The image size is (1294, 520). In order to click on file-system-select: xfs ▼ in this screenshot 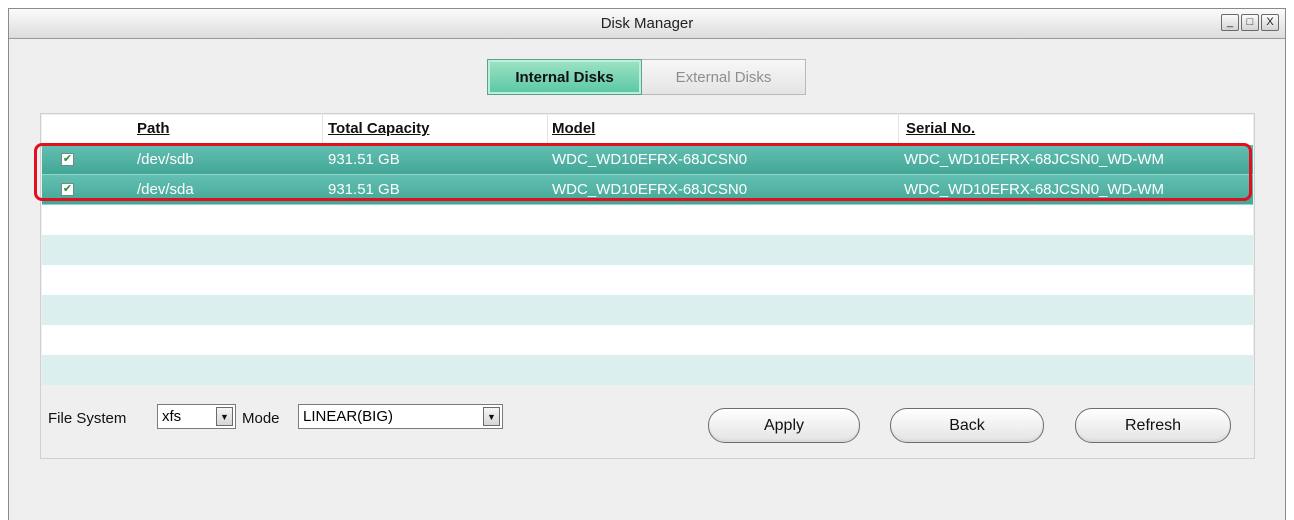, I will do `click(196, 416)`.